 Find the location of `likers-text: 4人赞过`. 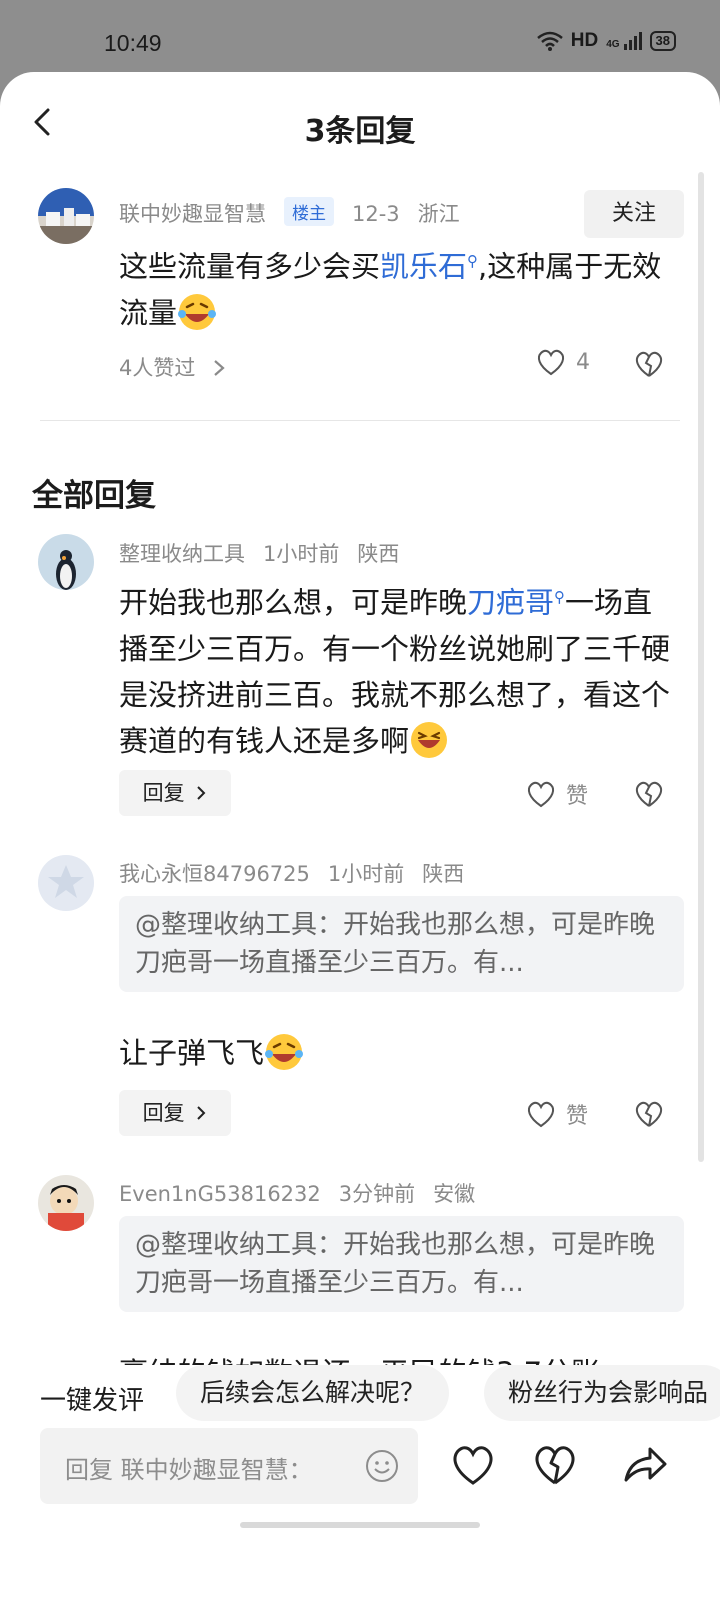

likers-text: 4人赞过 is located at coordinates (157, 368).